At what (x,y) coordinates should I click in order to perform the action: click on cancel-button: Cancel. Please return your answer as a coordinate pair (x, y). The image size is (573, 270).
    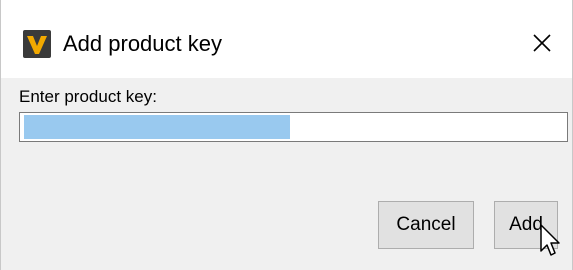
    Looking at the image, I should click on (426, 225).